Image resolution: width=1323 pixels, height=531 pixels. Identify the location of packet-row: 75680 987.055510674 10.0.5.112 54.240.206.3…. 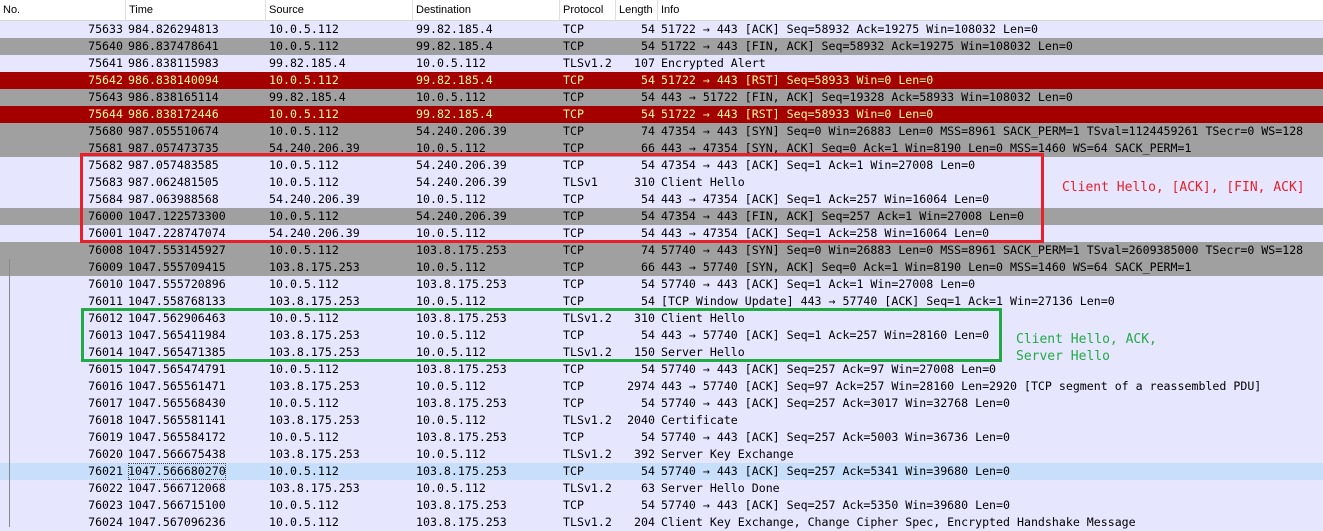
(661, 131).